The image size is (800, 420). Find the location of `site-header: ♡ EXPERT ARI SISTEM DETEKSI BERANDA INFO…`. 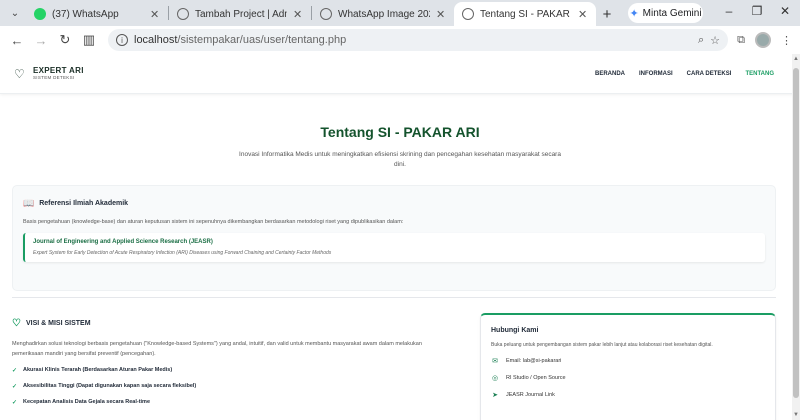

site-header: ♡ EXPERT ARI SISTEM DETEKSI BERANDA INFO… is located at coordinates (400, 74).